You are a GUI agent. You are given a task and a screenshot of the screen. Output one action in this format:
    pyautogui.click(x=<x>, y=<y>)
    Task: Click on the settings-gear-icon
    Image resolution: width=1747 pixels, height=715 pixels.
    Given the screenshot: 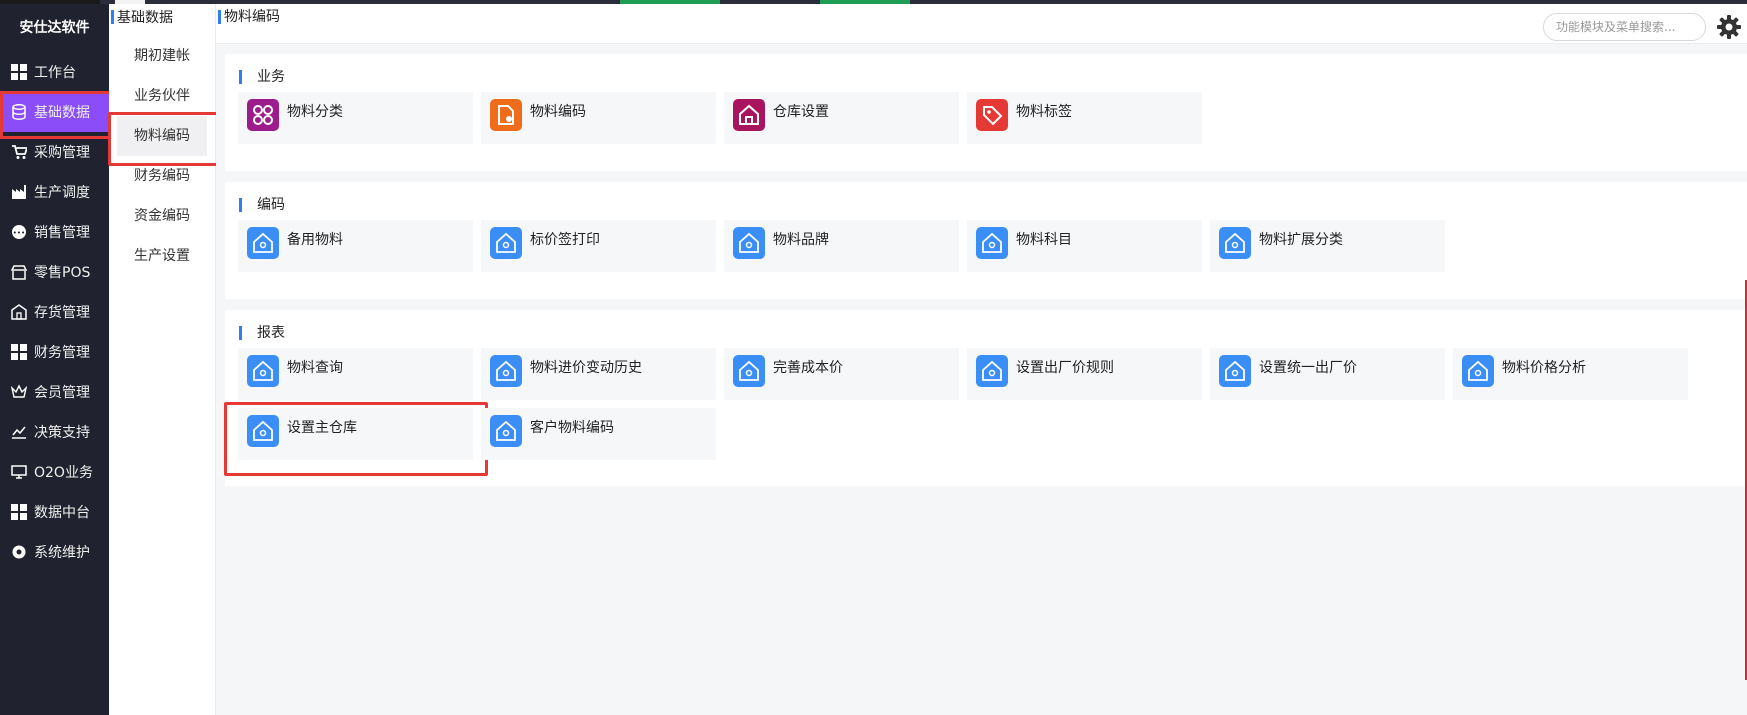 What is the action you would take?
    pyautogui.click(x=1729, y=27)
    